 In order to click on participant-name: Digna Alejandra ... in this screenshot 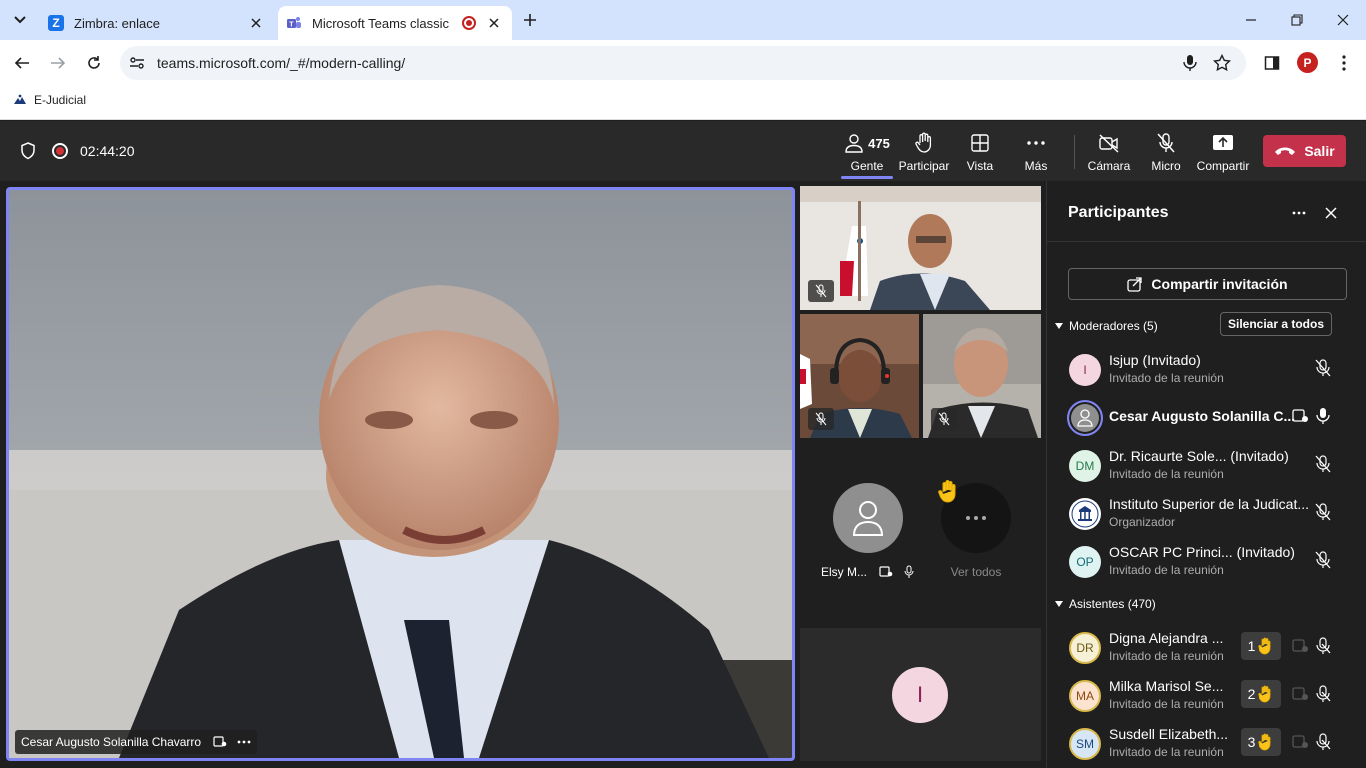, I will do `click(1166, 638)`.